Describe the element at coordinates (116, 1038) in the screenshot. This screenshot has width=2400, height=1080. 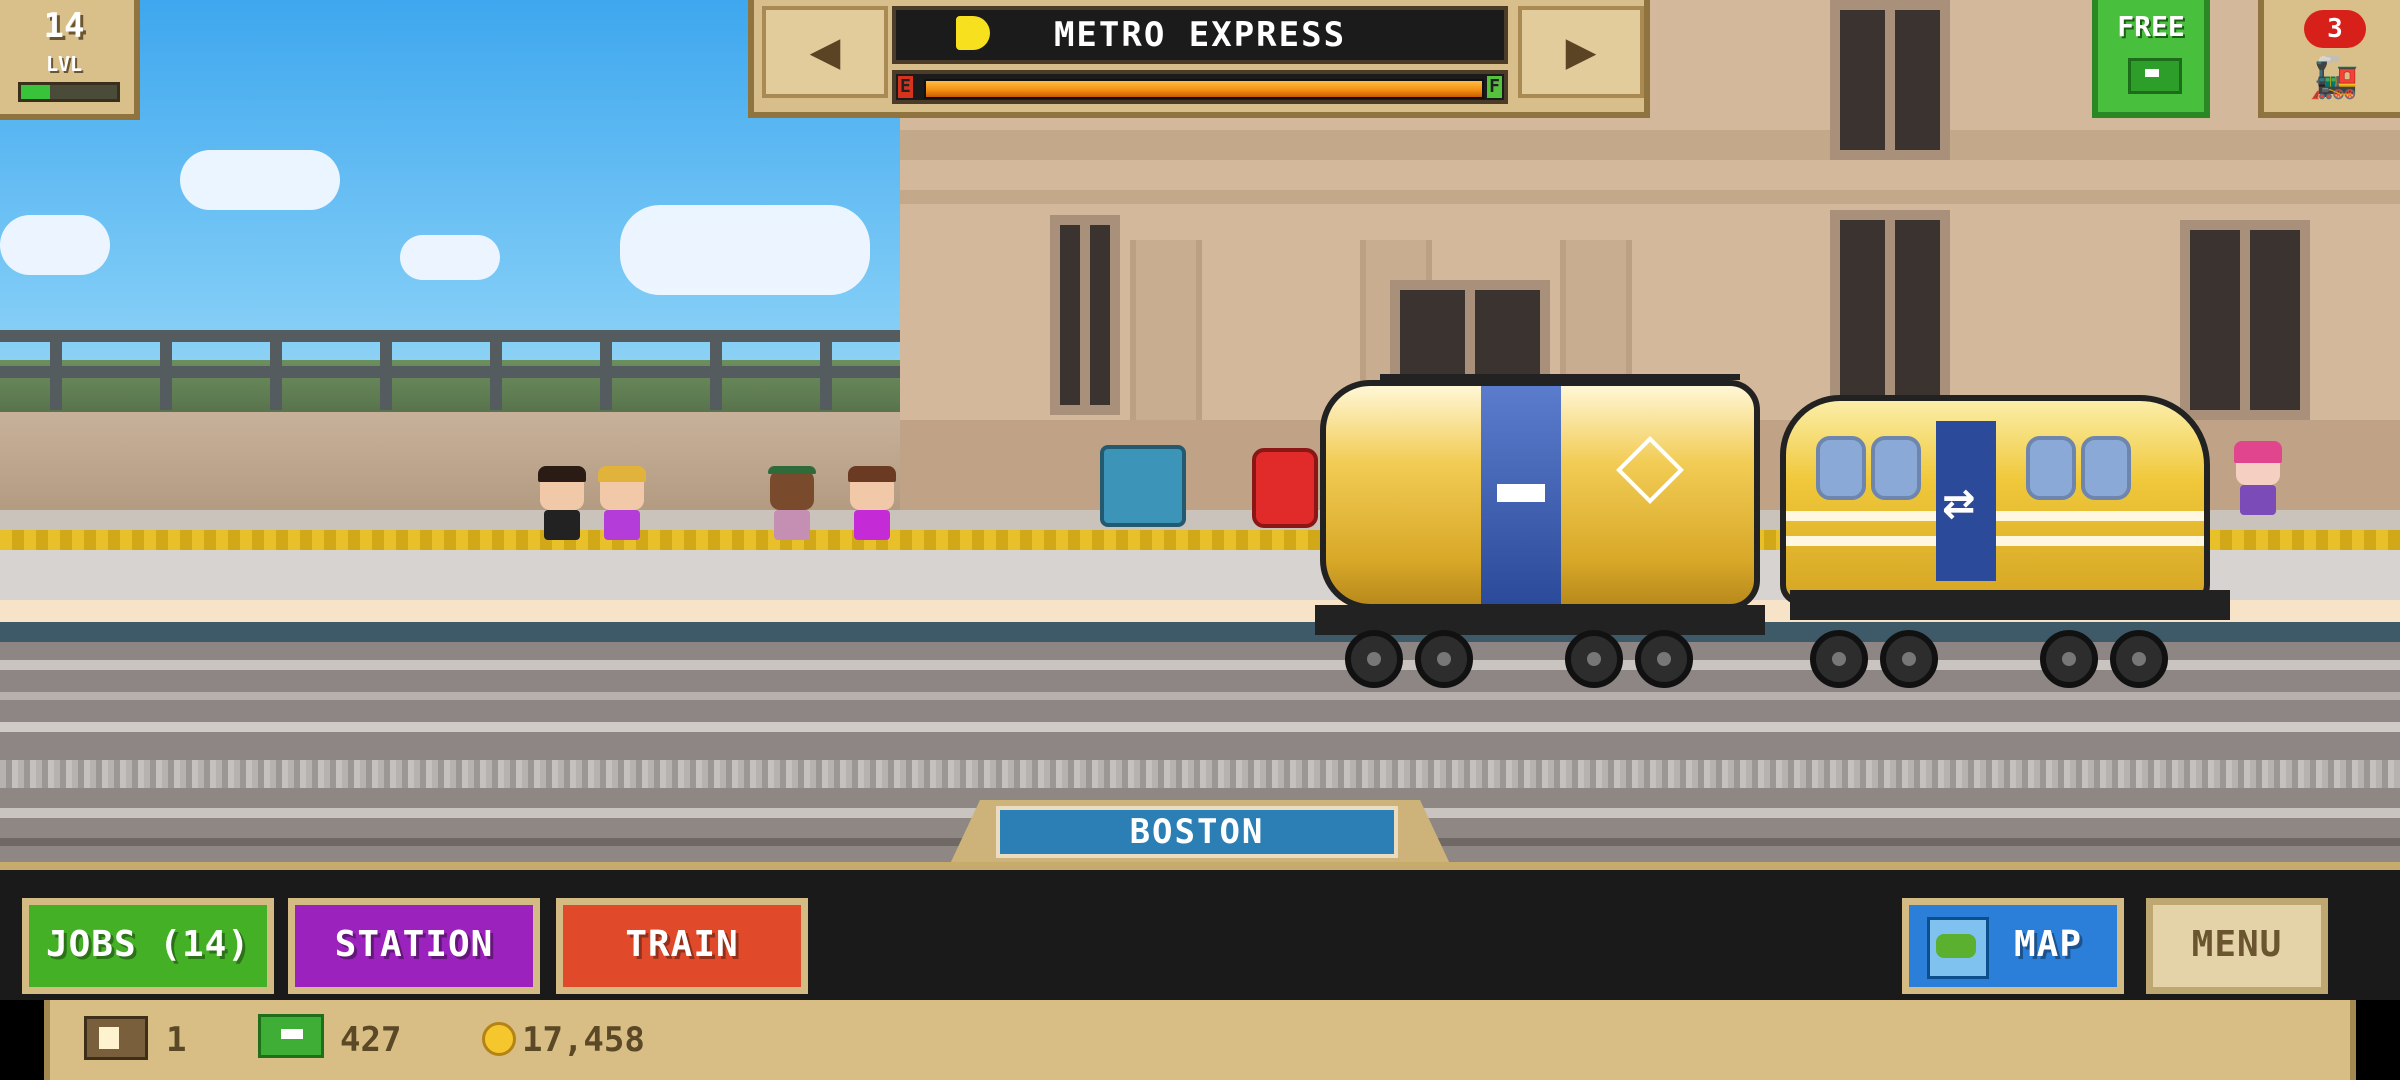
I see `ticket-icon` at that location.